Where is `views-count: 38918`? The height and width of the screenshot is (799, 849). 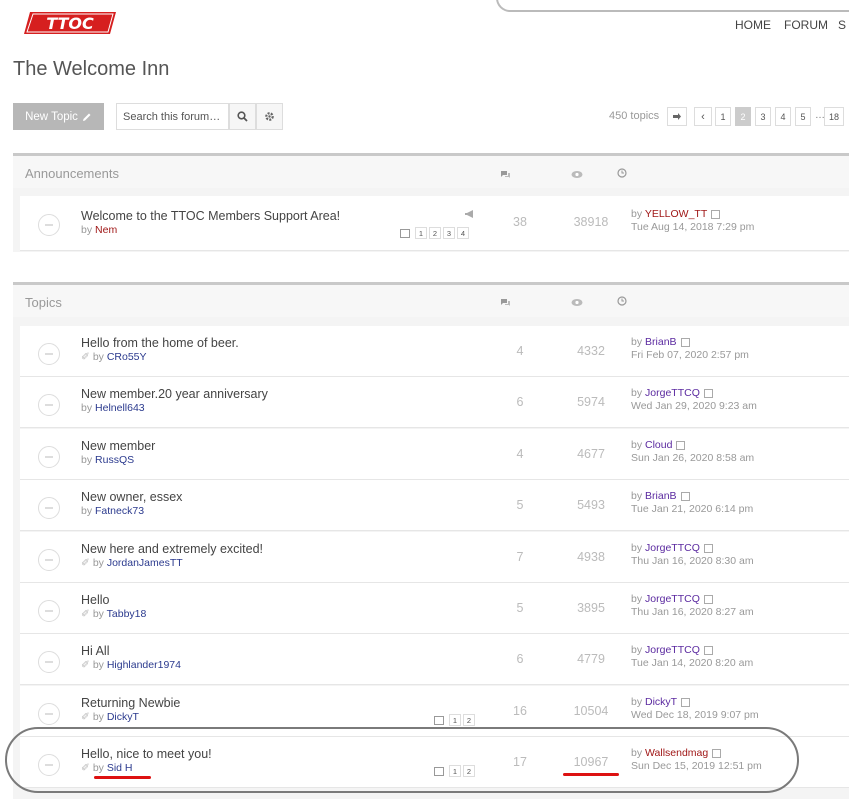
views-count: 38918 is located at coordinates (591, 222).